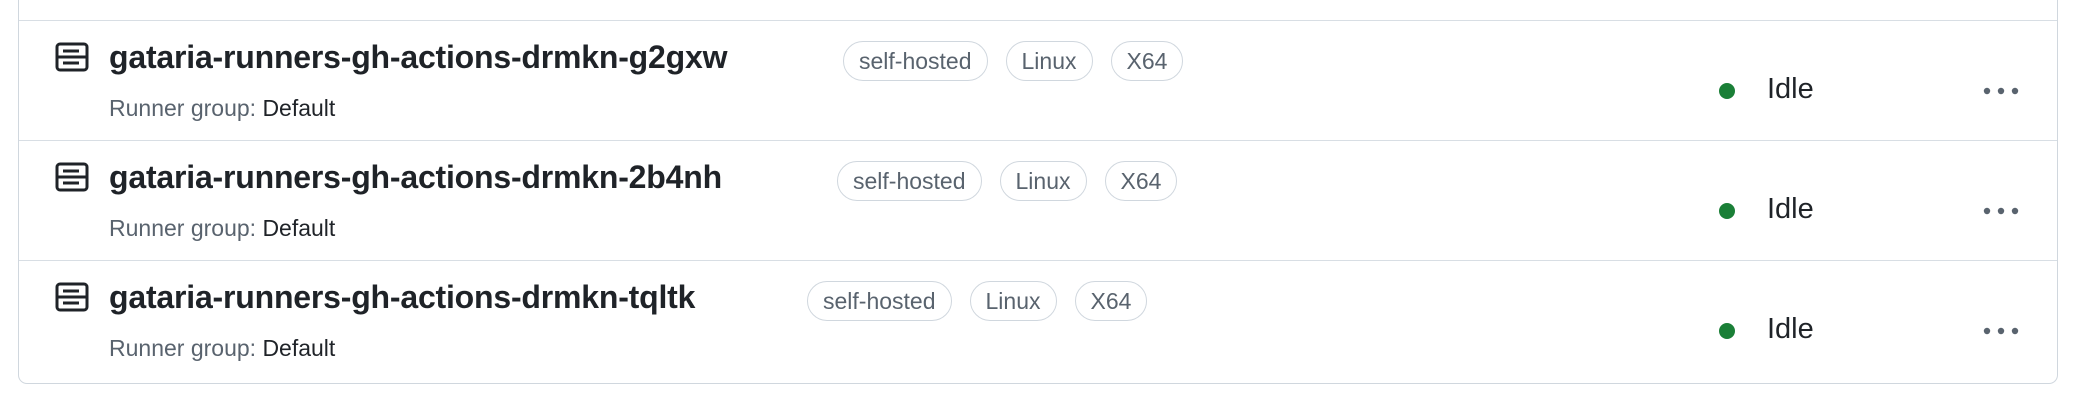 This screenshot has height=414, width=2074. I want to click on runner-name-link: gataria-runners-gh-actions-drmkn-2b4nh, so click(415, 177).